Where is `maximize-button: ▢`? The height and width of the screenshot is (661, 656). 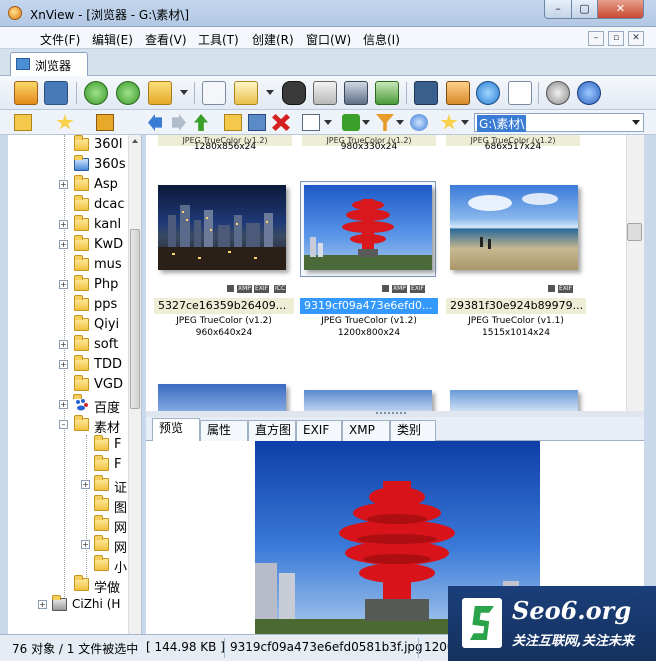
maximize-button: ▢ is located at coordinates (584, 9).